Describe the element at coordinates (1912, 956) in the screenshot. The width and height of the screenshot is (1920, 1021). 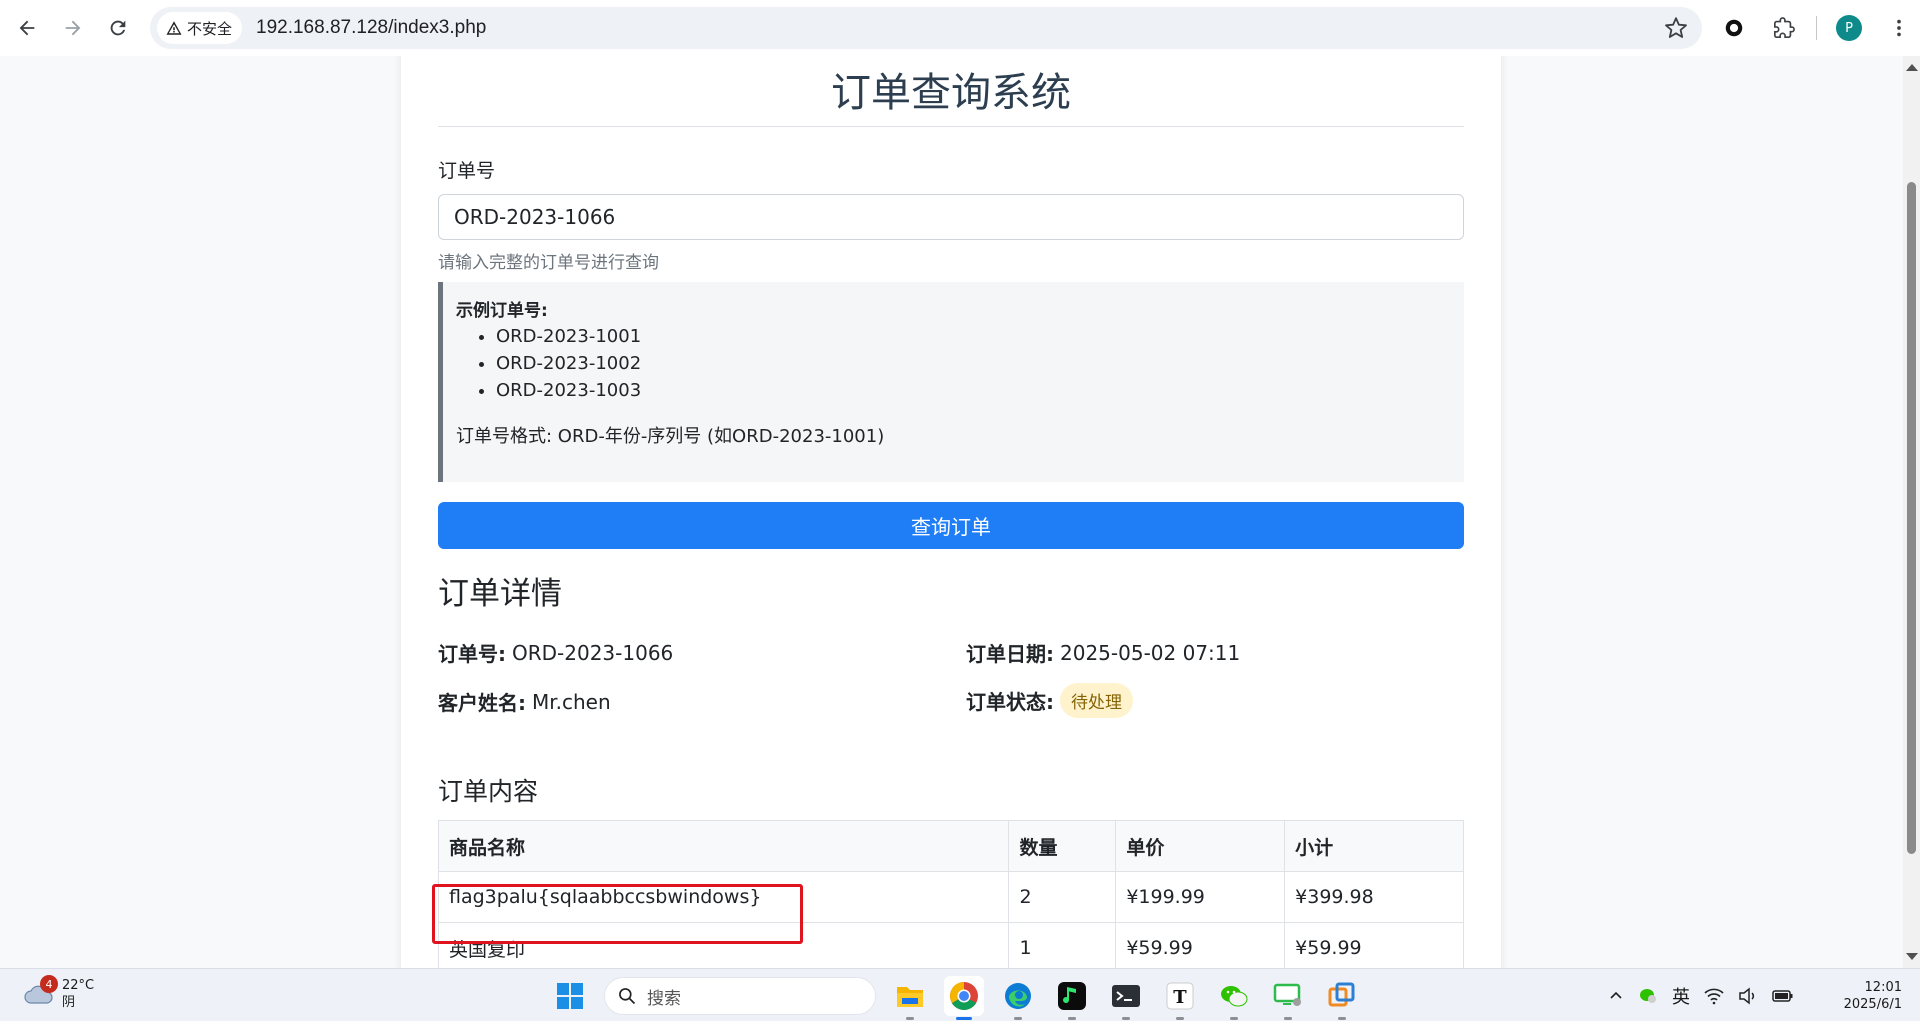
I see `scroll-down-arrow-icon` at that location.